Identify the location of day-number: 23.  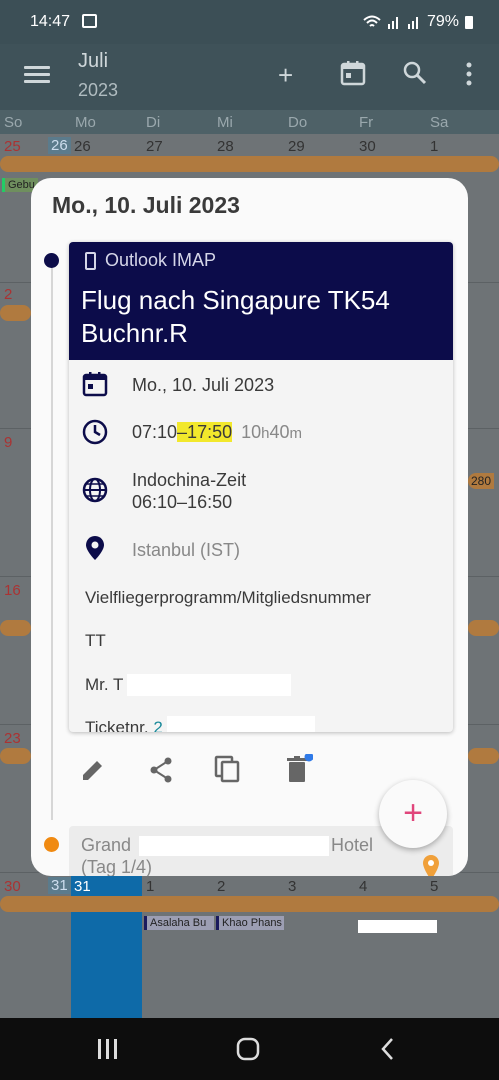
(12, 738).